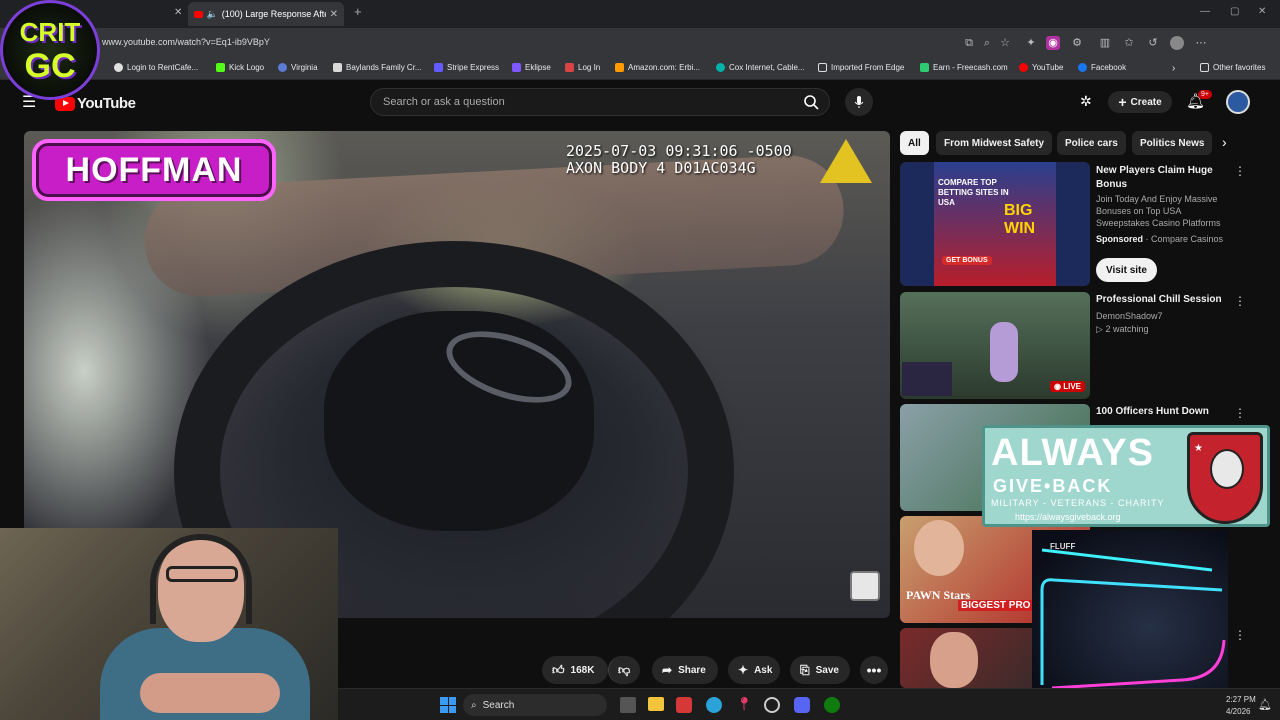 The image size is (1280, 720). I want to click on search-box: Search or ask a question, so click(600, 102).